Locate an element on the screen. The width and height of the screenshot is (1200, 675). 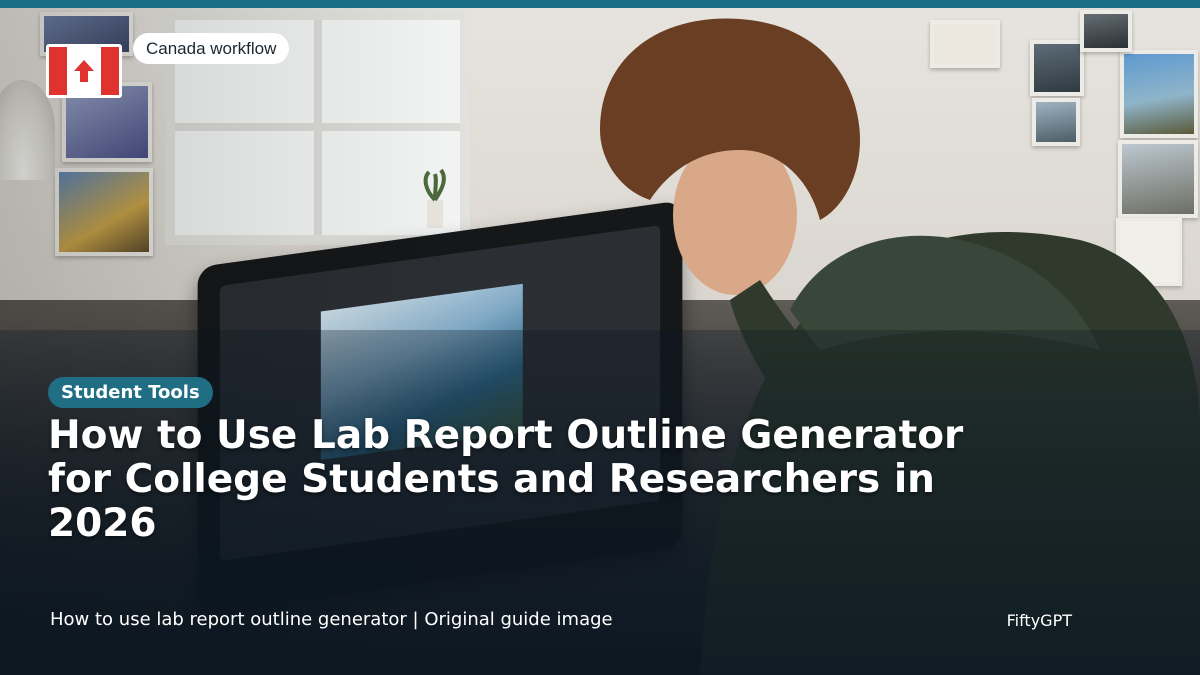
workflow-badge: Canada workflow is located at coordinates (211, 48).